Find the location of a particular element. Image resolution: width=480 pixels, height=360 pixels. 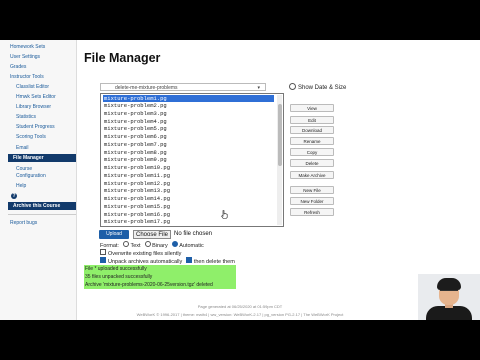

file-list-item: mixture-problem2.pg is located at coordinates (188, 105).